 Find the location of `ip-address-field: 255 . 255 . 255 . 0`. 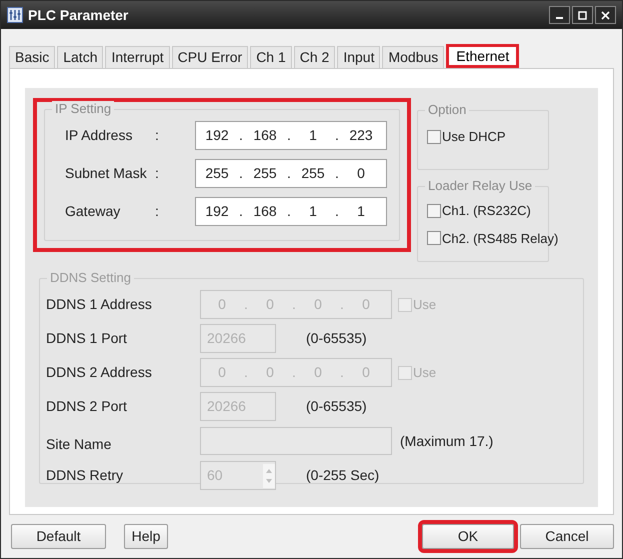

ip-address-field: 255 . 255 . 255 . 0 is located at coordinates (291, 173).